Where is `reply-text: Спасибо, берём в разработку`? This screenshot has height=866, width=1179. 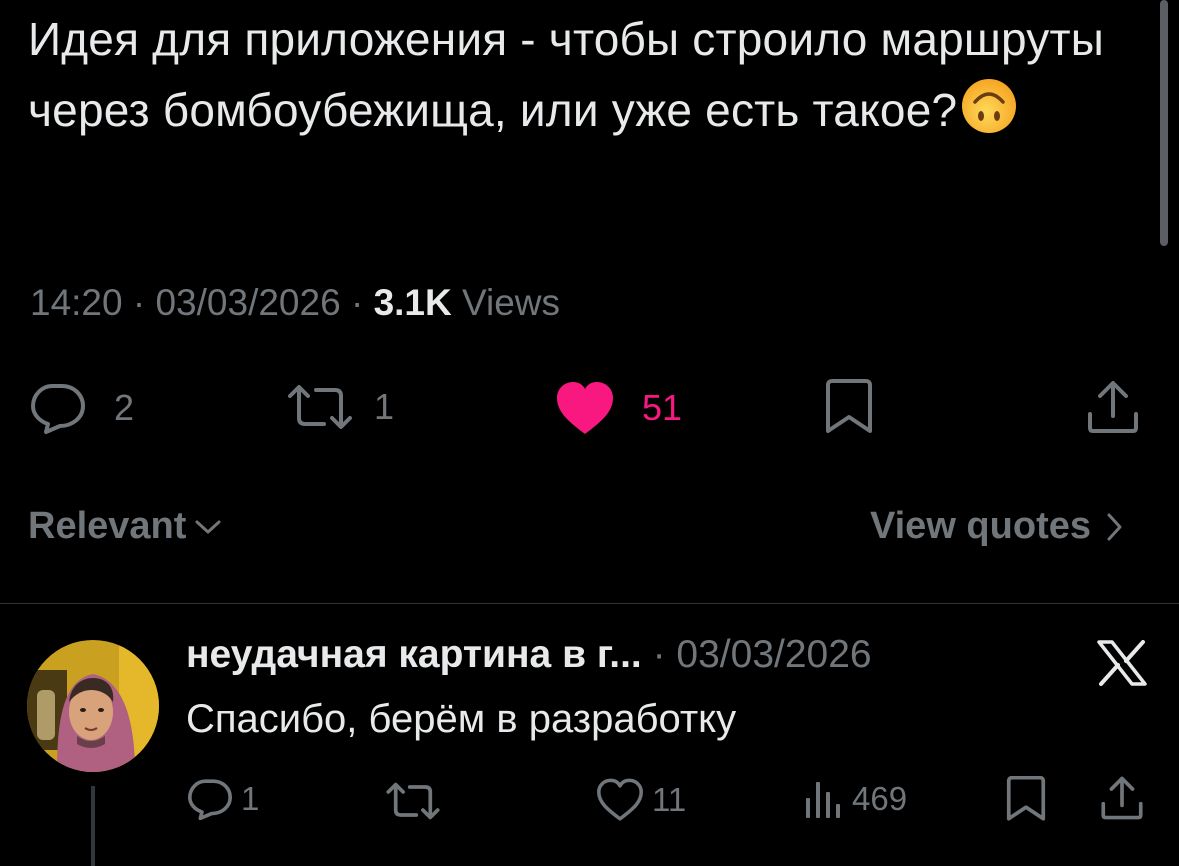
reply-text: Спасибо, берём в разработку is located at coordinates (461, 719).